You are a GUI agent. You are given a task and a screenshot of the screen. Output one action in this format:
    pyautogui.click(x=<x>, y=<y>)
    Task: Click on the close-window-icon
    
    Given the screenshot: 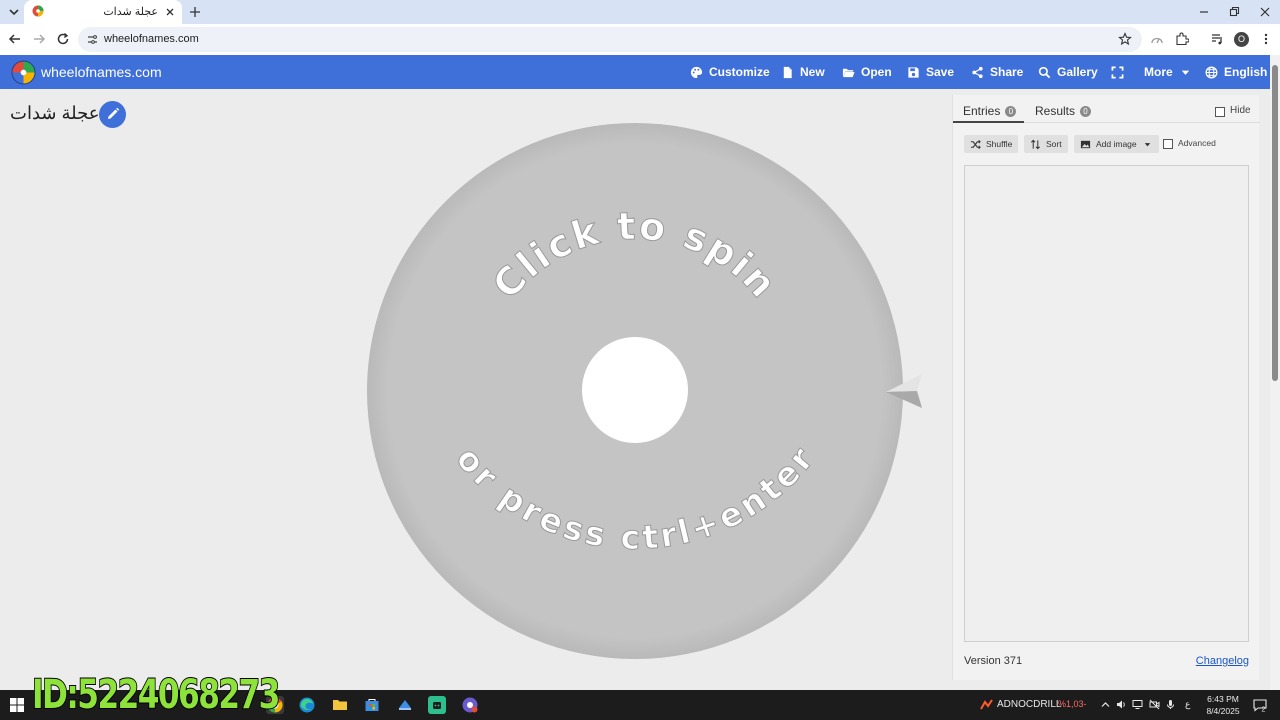 What is the action you would take?
    pyautogui.click(x=1265, y=12)
    